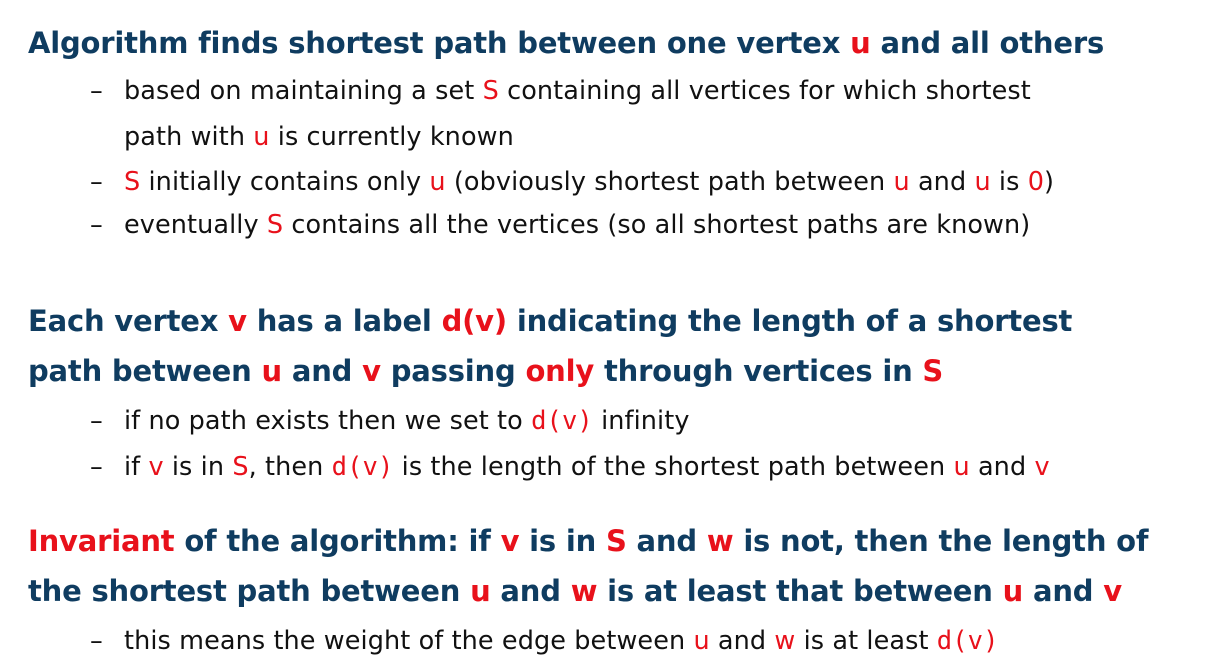 The height and width of the screenshot is (672, 1223). I want to click on text-segment: is currently known, so click(391, 137).